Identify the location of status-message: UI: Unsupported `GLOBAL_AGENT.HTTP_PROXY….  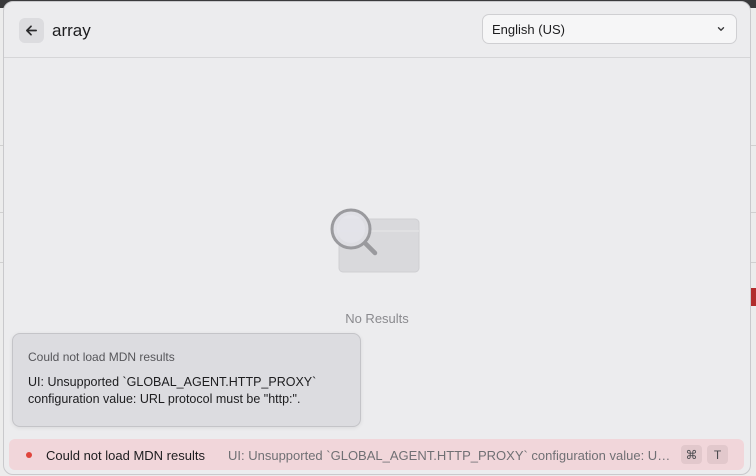
(450, 455).